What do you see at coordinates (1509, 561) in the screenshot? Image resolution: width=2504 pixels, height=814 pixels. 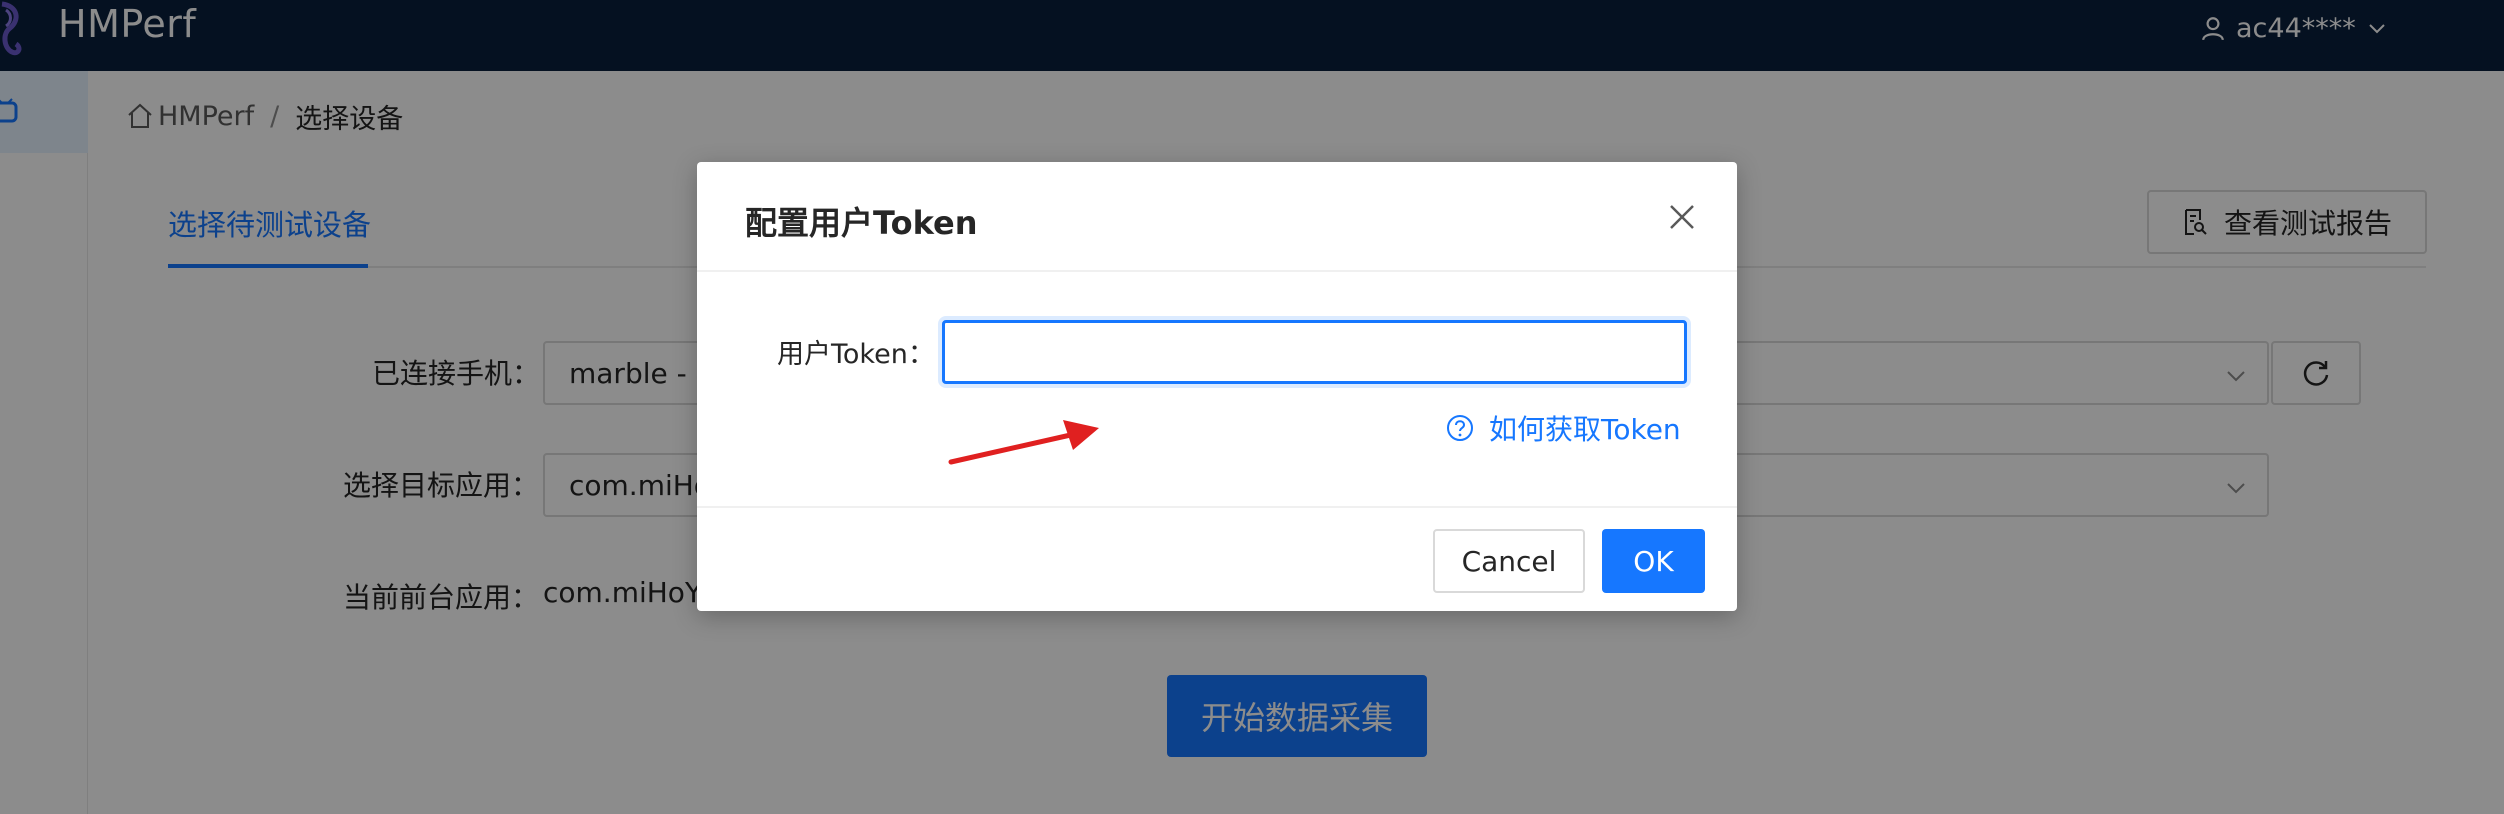 I see `cancel-button: Cancel` at bounding box center [1509, 561].